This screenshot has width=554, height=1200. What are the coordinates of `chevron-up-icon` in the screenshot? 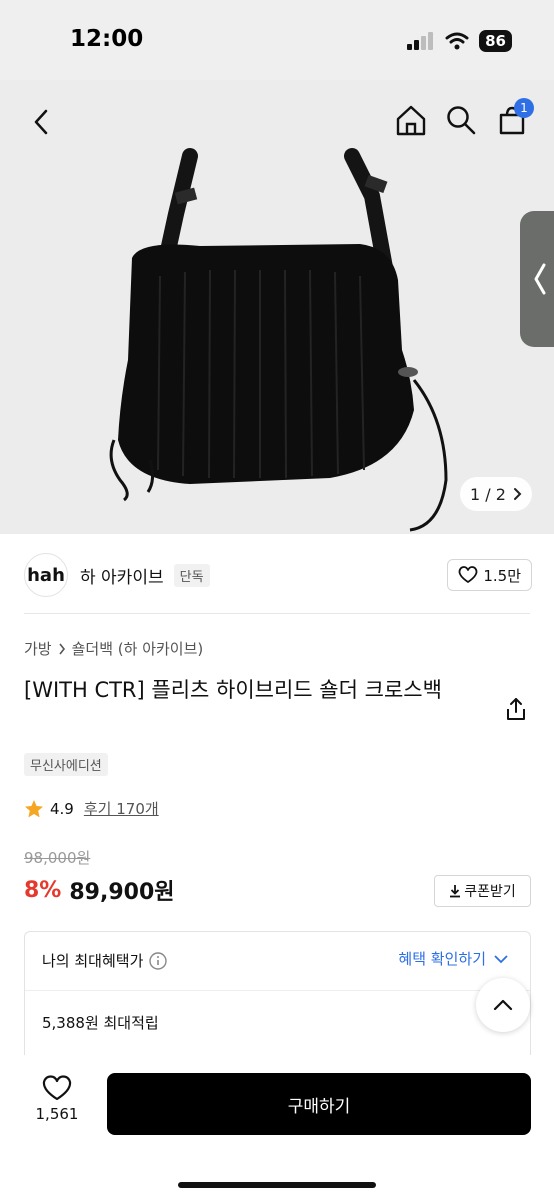 It's located at (503, 1005).